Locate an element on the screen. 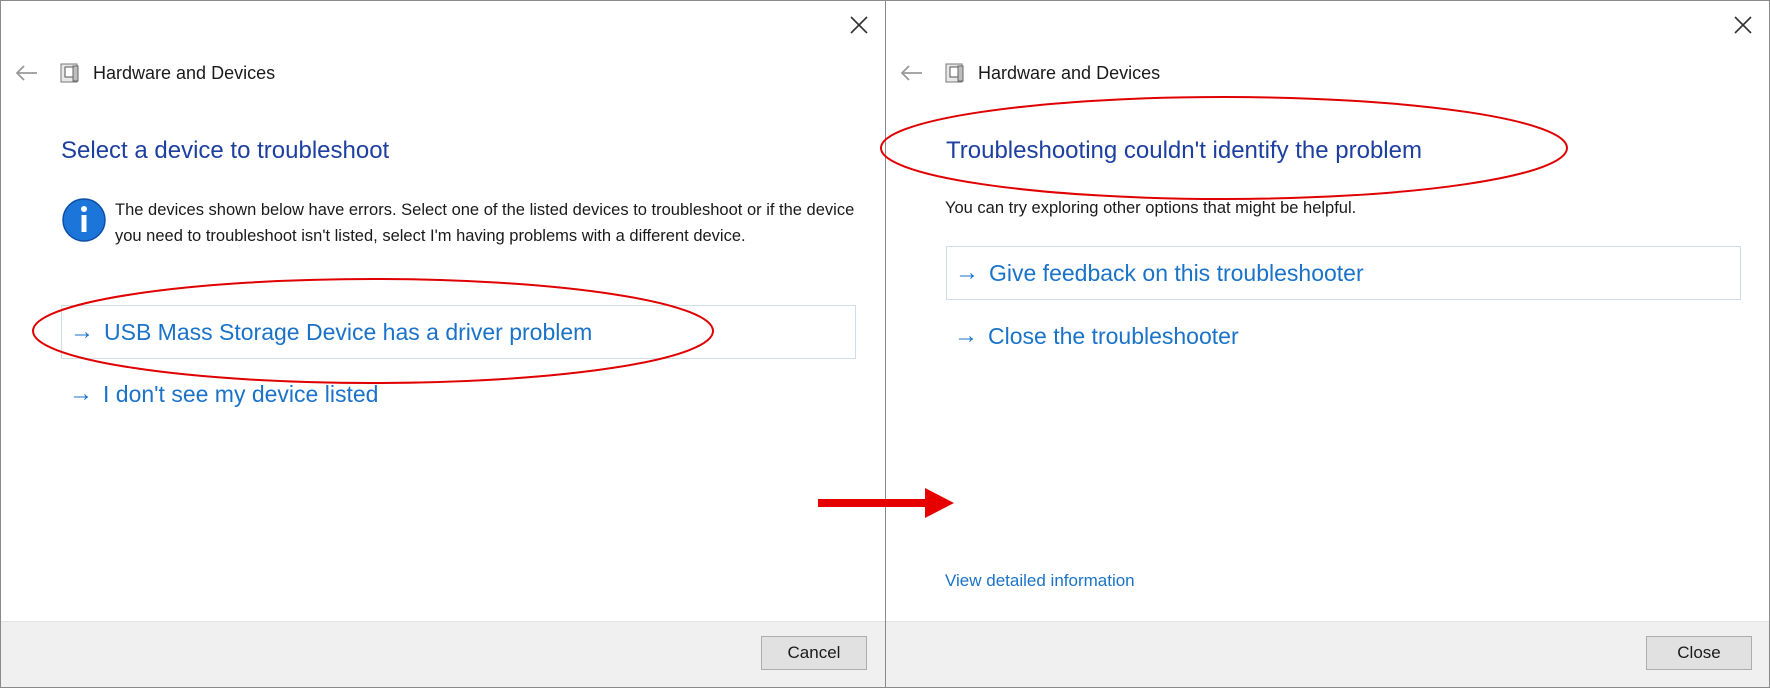 This screenshot has height=688, width=1770. close-button: Close is located at coordinates (1699, 653).